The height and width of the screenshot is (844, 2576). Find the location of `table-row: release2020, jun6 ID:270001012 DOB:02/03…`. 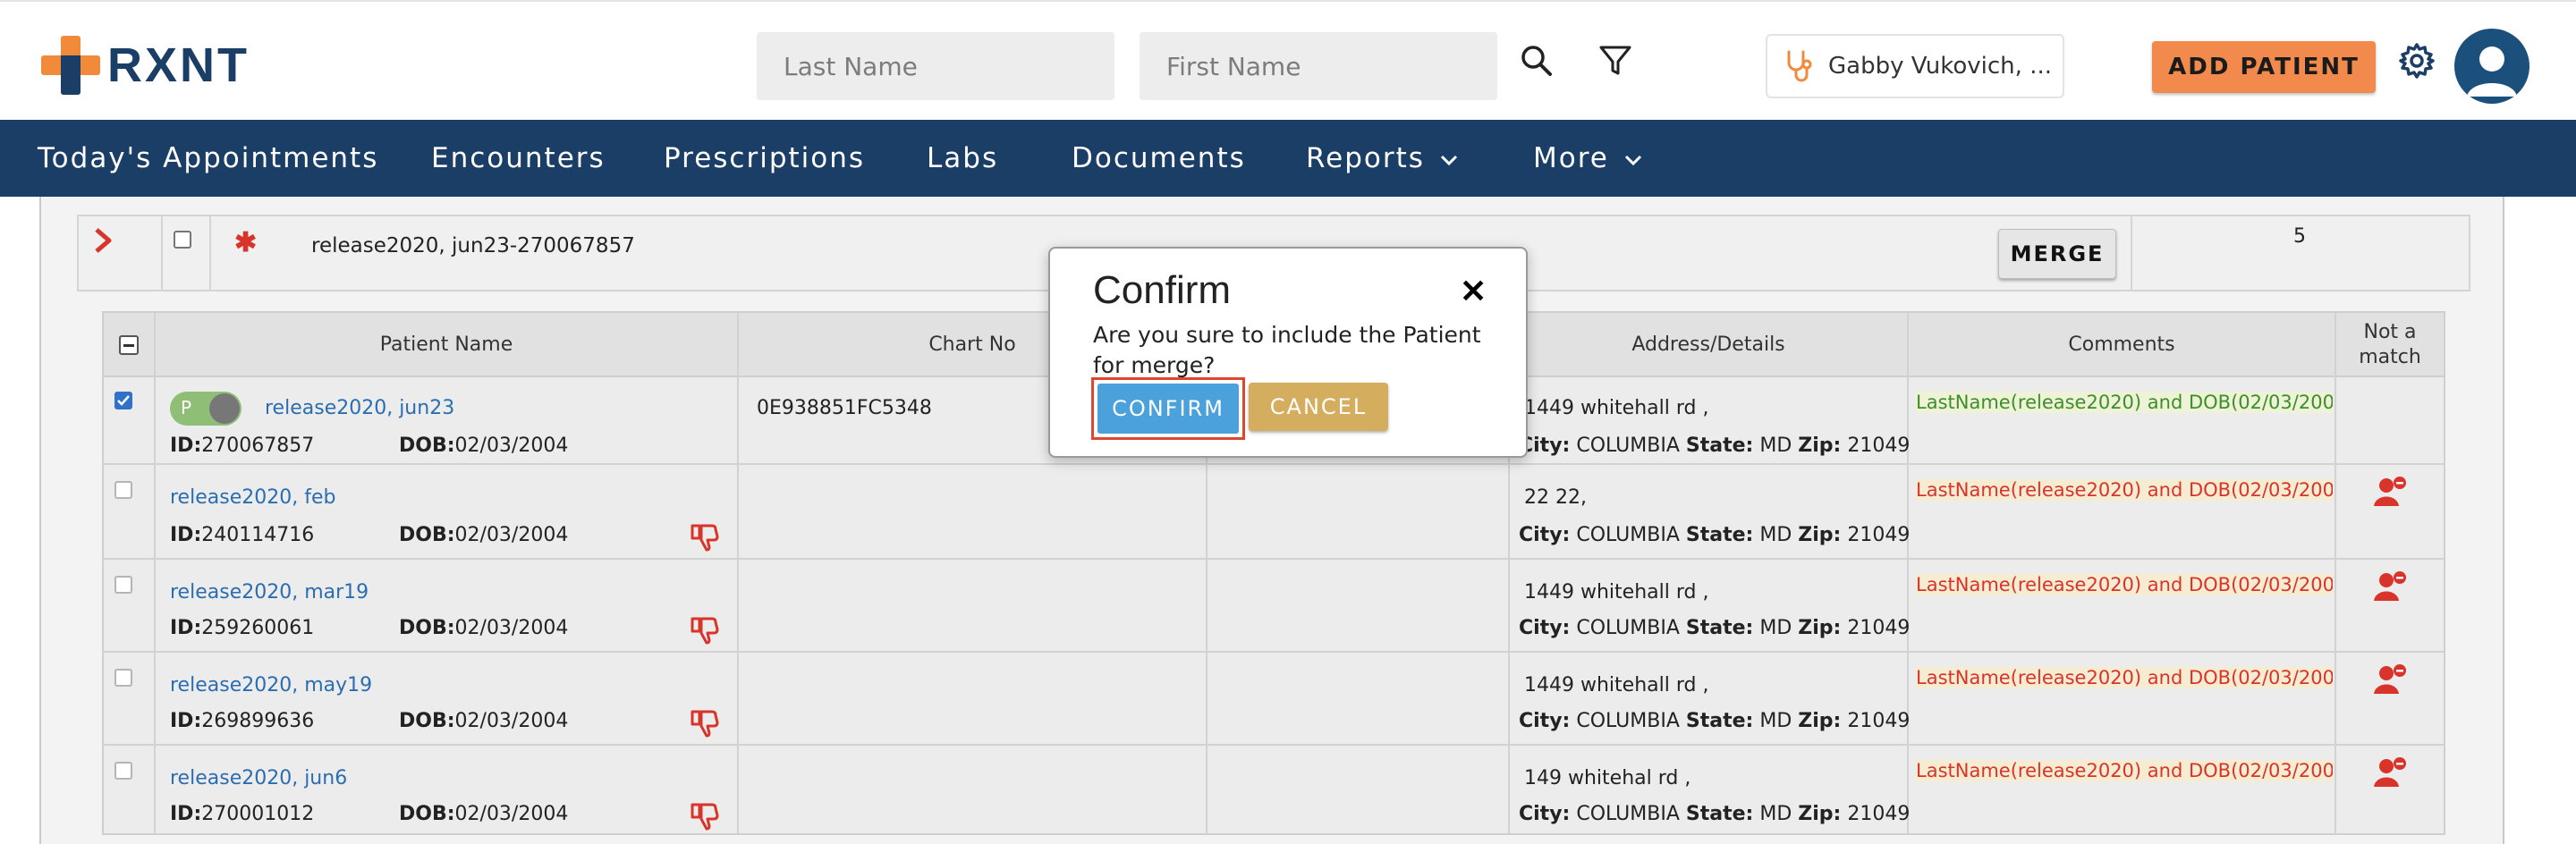

table-row: release2020, jun6 ID:270001012 DOB:02/03… is located at coordinates (1274, 790).